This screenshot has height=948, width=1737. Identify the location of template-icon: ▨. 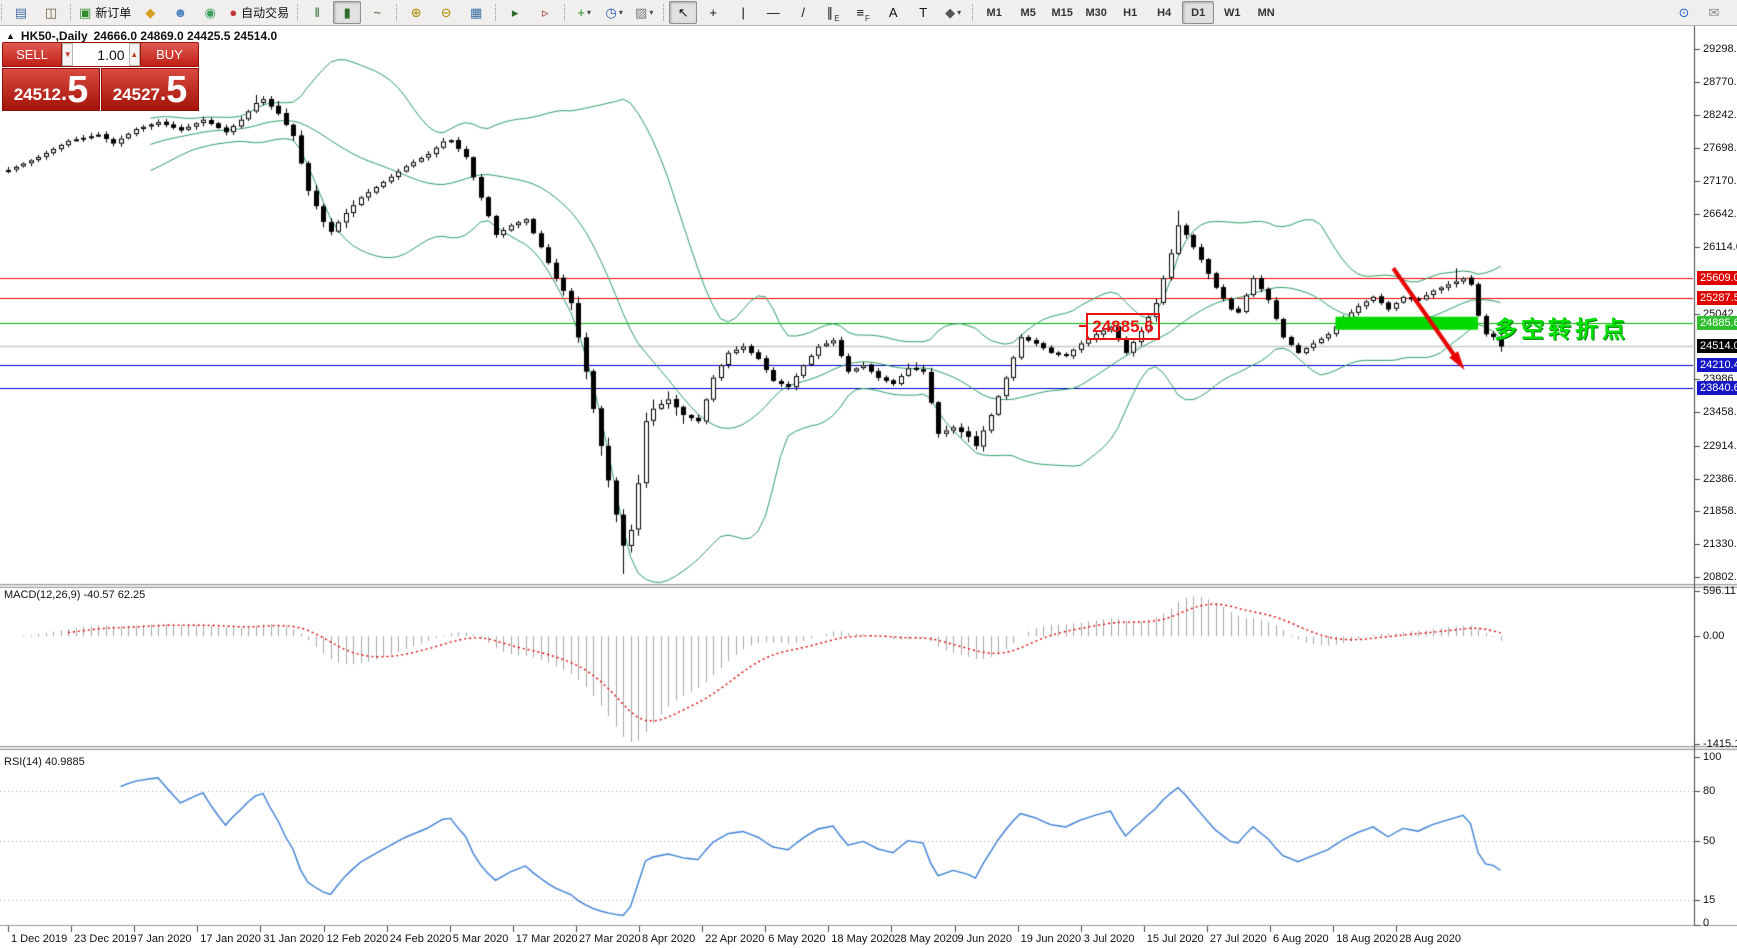
(641, 12).